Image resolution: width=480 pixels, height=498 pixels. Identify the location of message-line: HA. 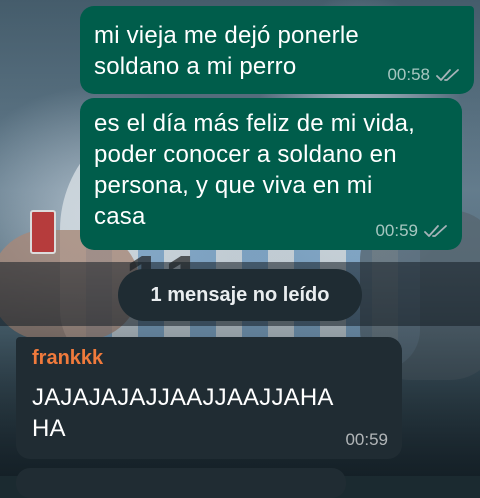
(49, 428).